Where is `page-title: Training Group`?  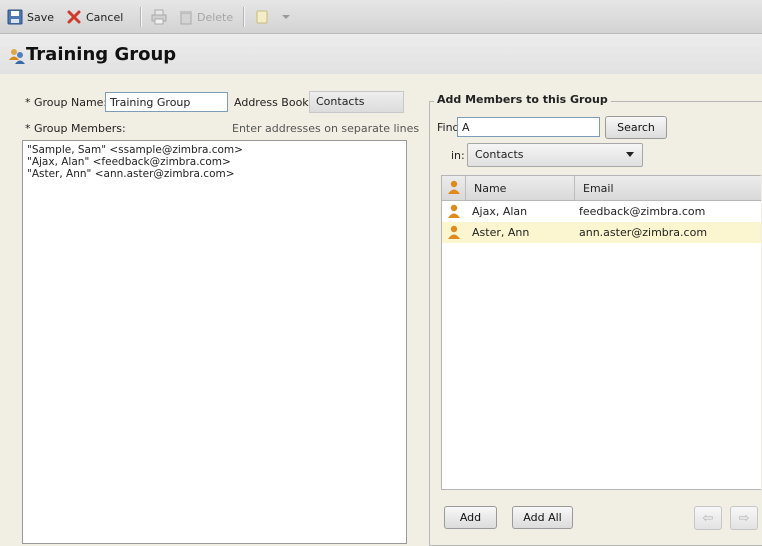
page-title: Training Group is located at coordinates (101, 54).